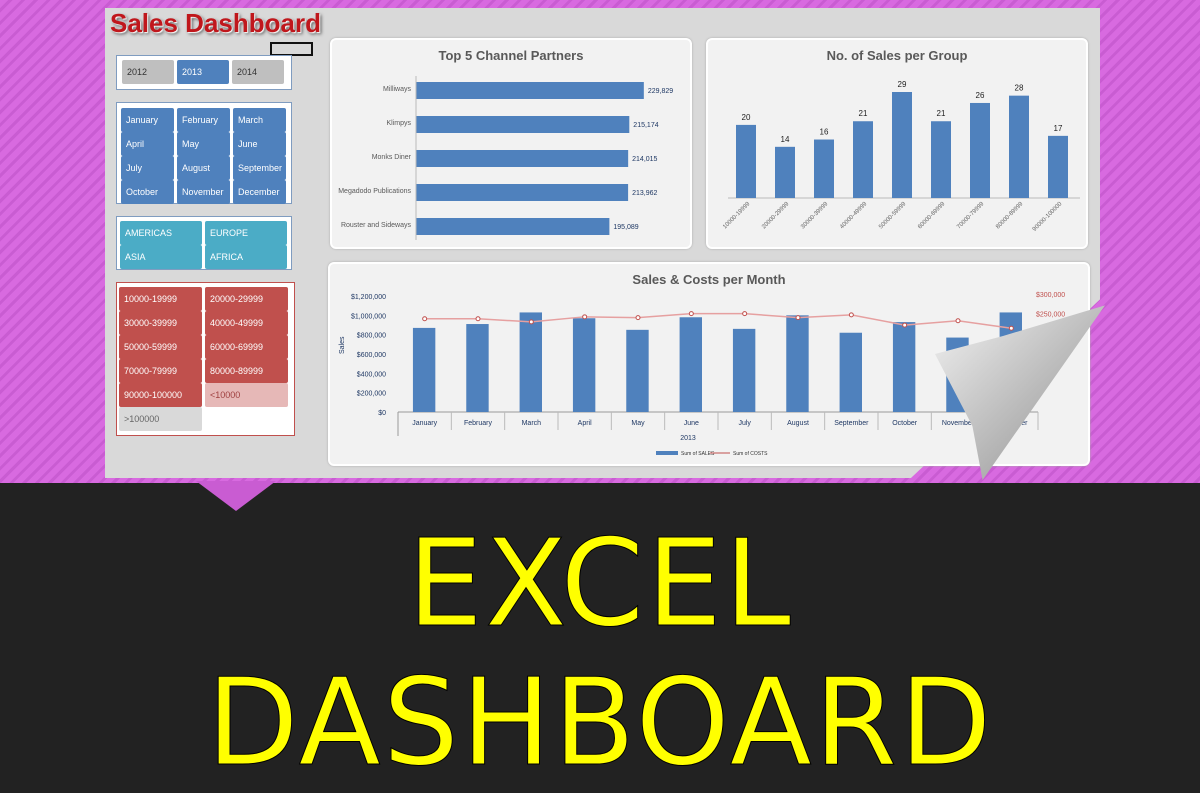 The image size is (1200, 793). I want to click on group-button: >100000, so click(160, 419).